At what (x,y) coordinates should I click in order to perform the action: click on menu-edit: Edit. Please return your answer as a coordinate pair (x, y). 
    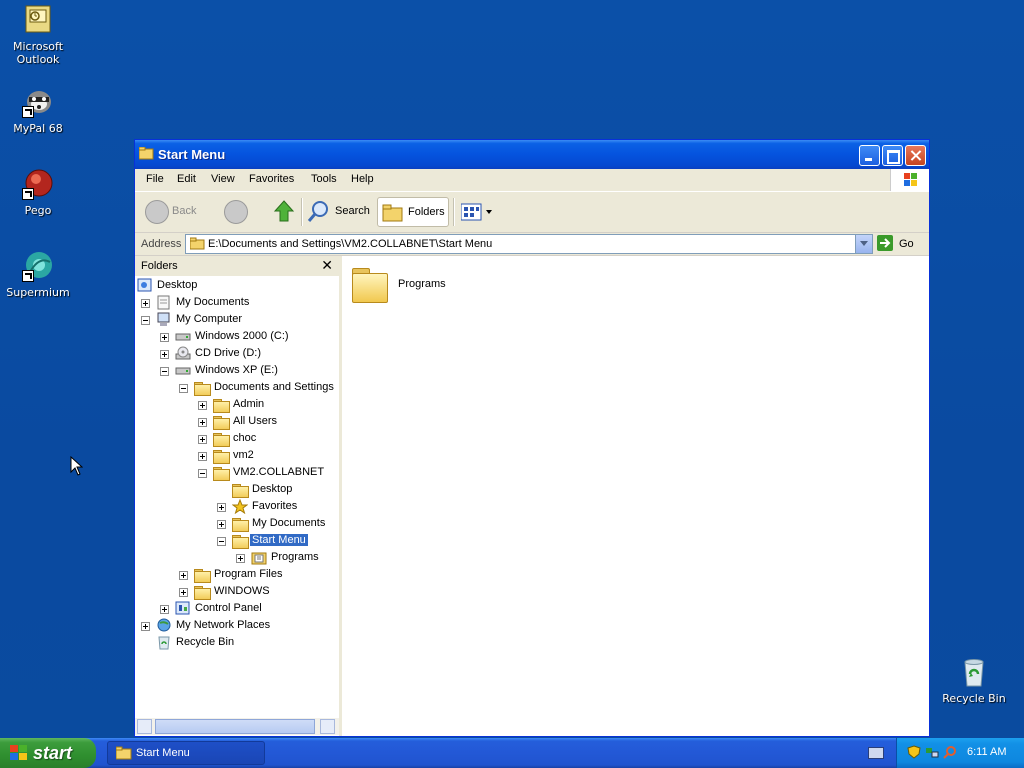
    Looking at the image, I should click on (186, 179).